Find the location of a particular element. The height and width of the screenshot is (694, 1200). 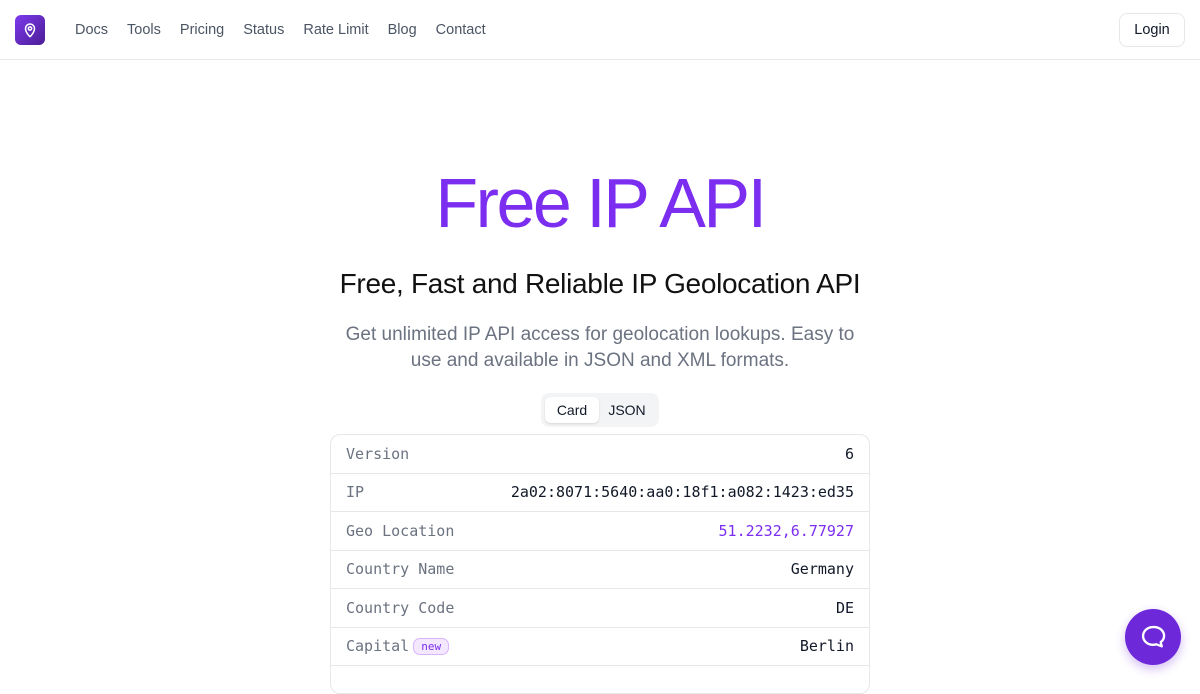

nav-status: Status is located at coordinates (263, 30).